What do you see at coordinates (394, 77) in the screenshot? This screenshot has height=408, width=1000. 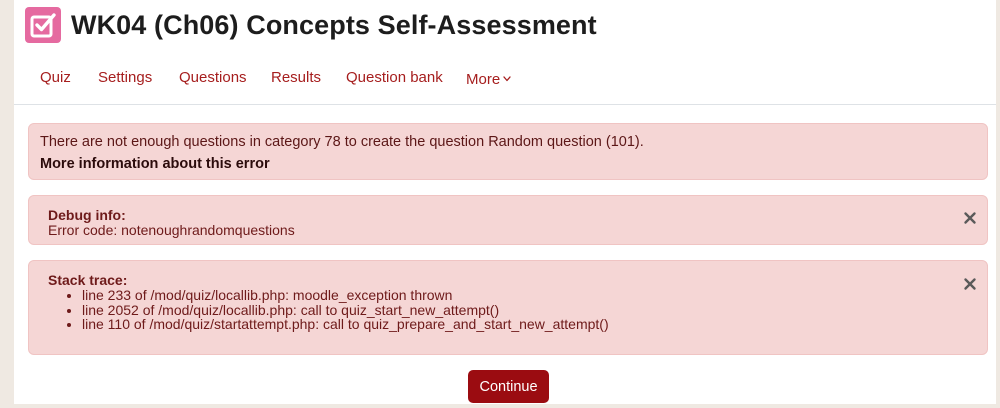 I see `tab-question-bank: Question bank` at bounding box center [394, 77].